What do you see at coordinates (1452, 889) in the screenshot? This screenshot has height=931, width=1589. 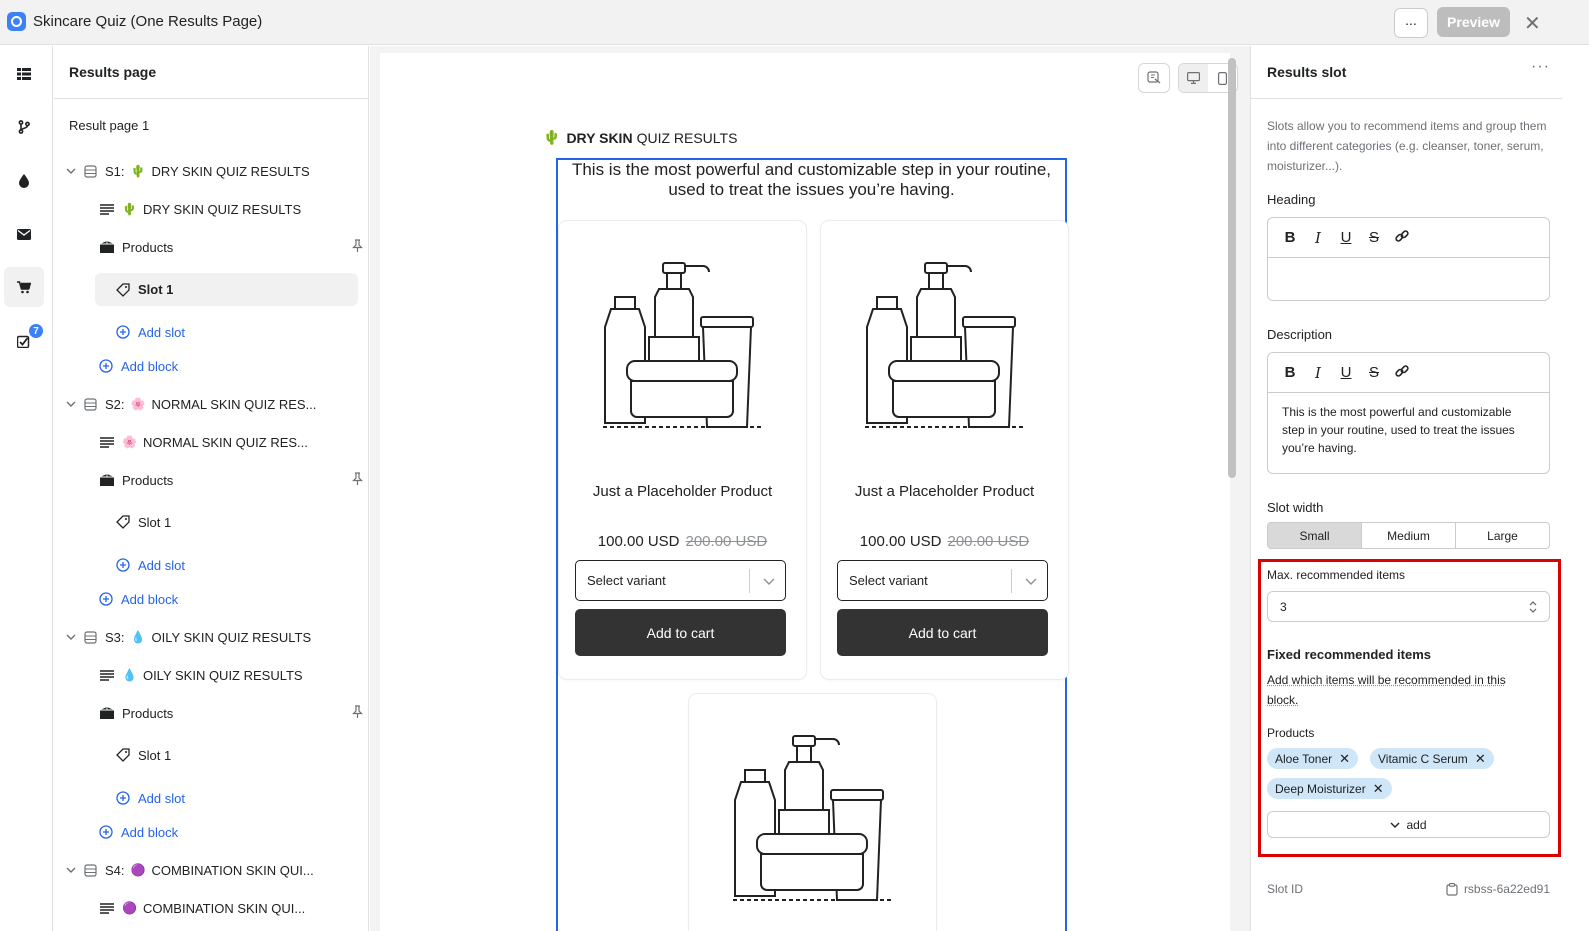 I see `copy-icon` at bounding box center [1452, 889].